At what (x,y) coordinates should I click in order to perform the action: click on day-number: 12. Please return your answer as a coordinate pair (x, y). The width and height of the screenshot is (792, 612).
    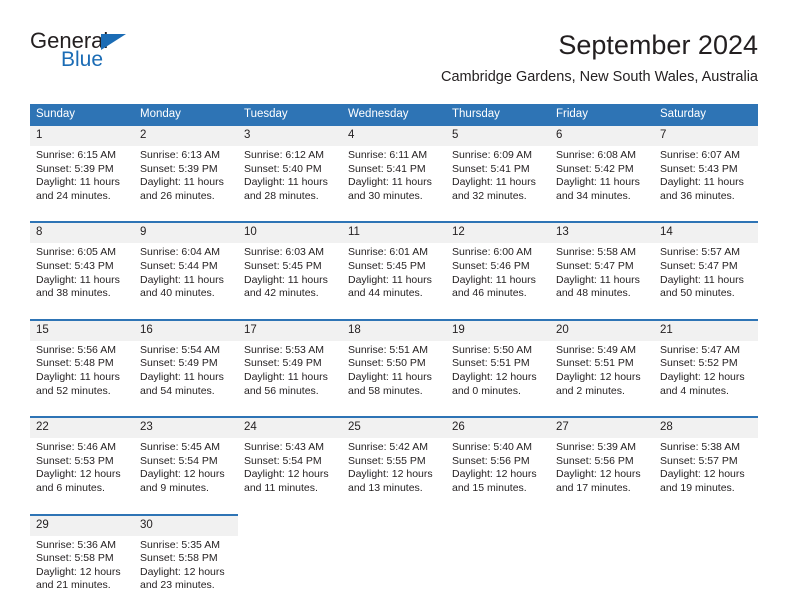
    Looking at the image, I should click on (498, 232).